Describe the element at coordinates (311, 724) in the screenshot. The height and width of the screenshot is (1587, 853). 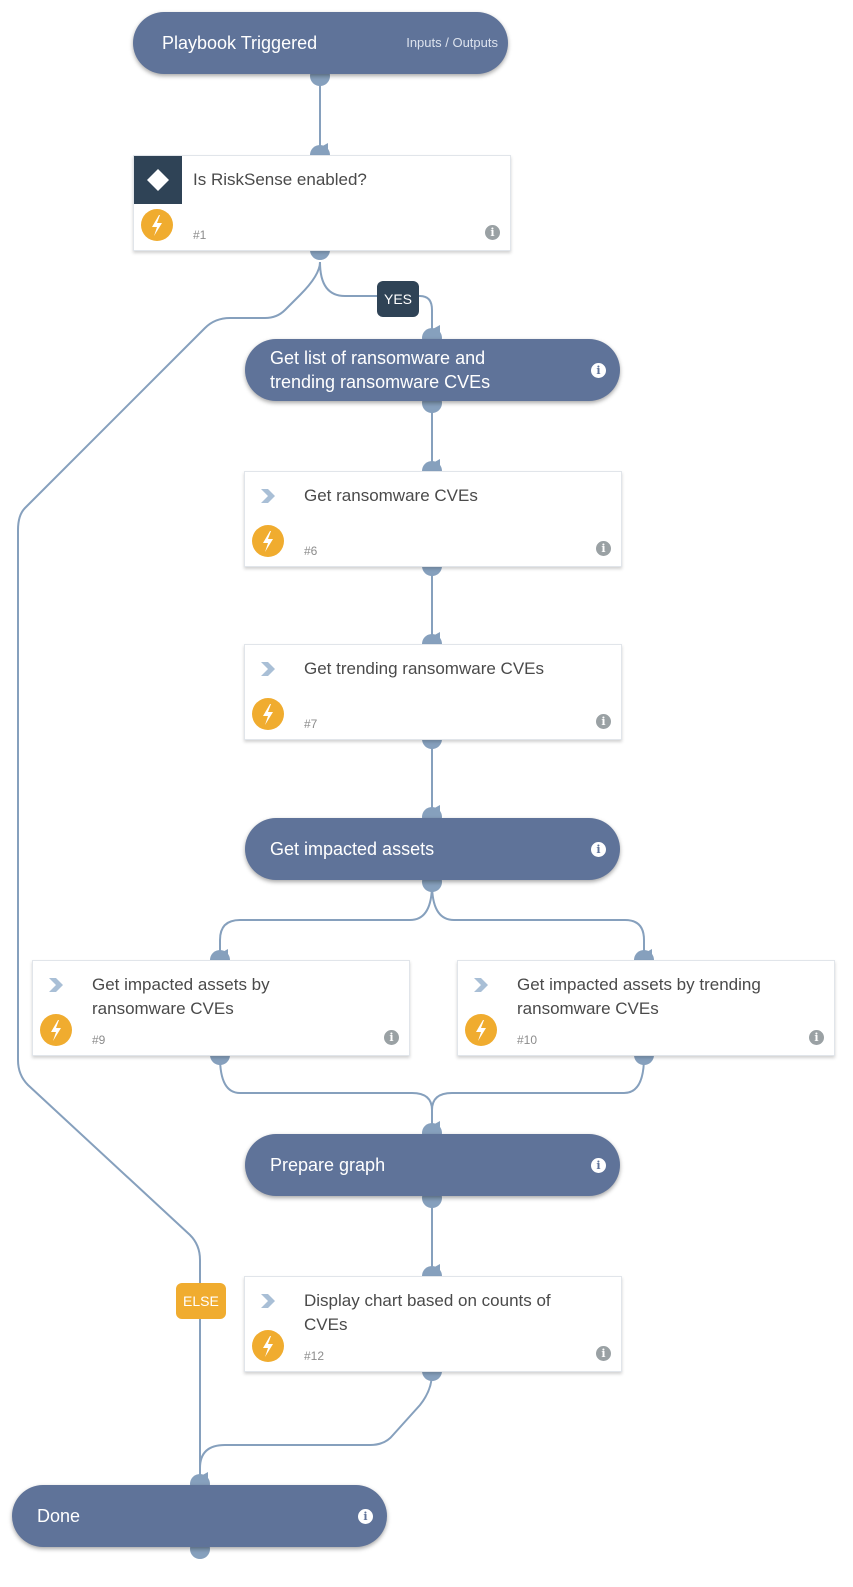
I see `task-number: #7` at that location.